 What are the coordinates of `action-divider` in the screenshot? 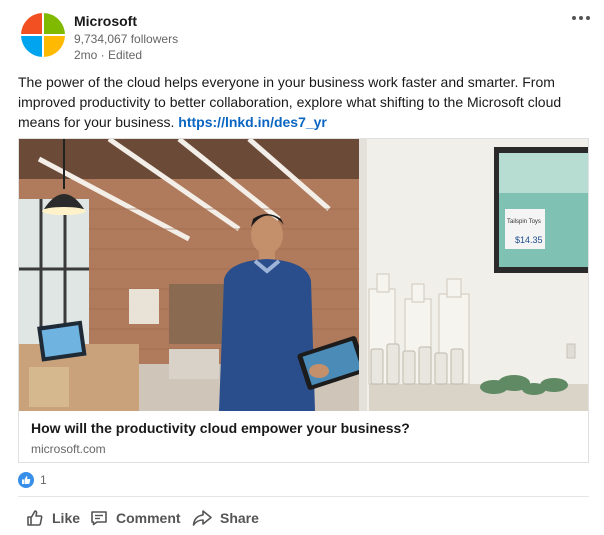 It's located at (303, 496).